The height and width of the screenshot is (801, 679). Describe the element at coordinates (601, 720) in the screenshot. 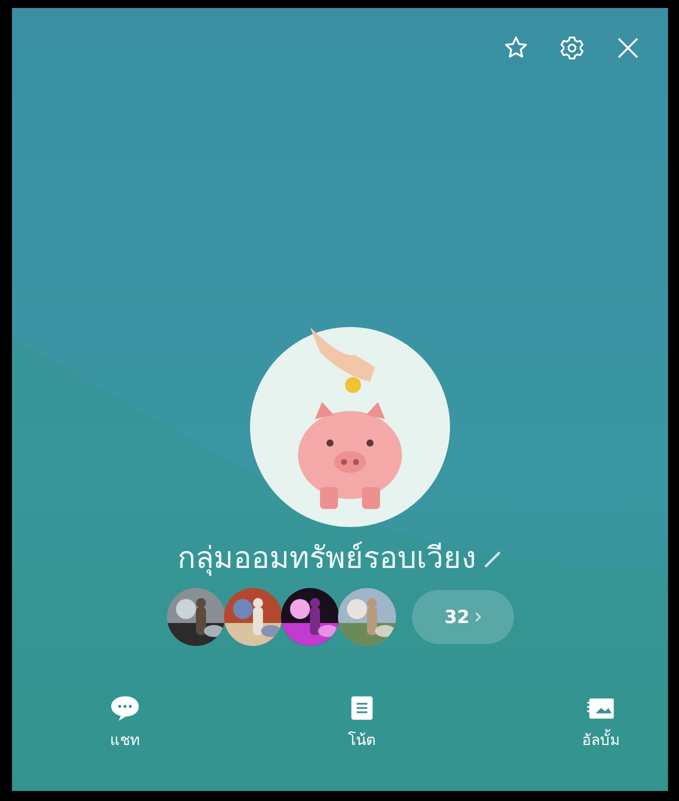

I see `action-button: อัลบั้ม` at that location.